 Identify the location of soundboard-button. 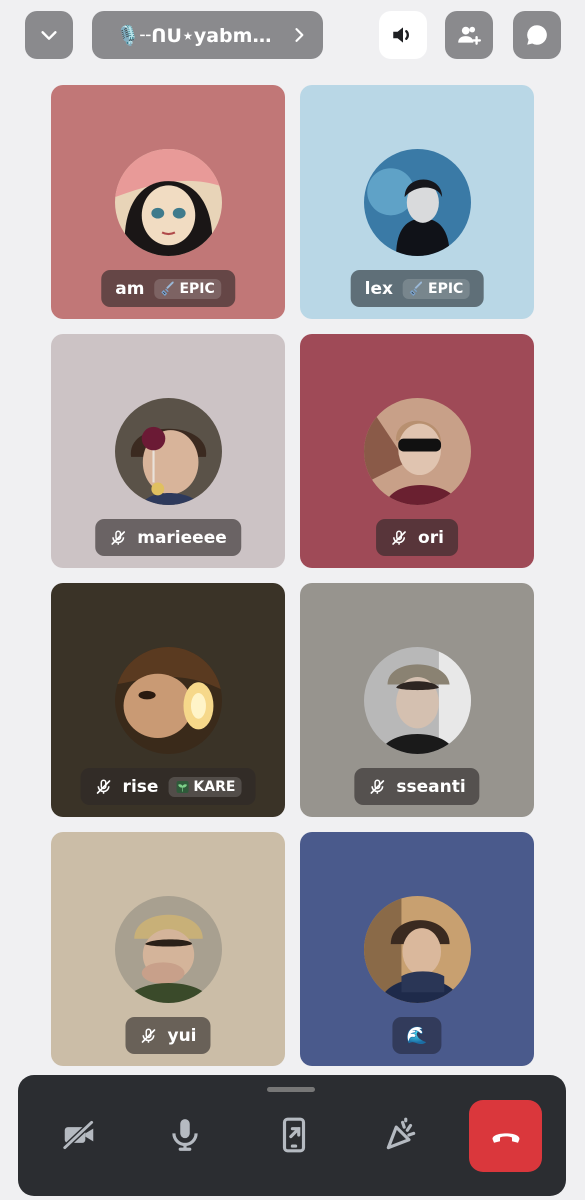
(401, 1135).